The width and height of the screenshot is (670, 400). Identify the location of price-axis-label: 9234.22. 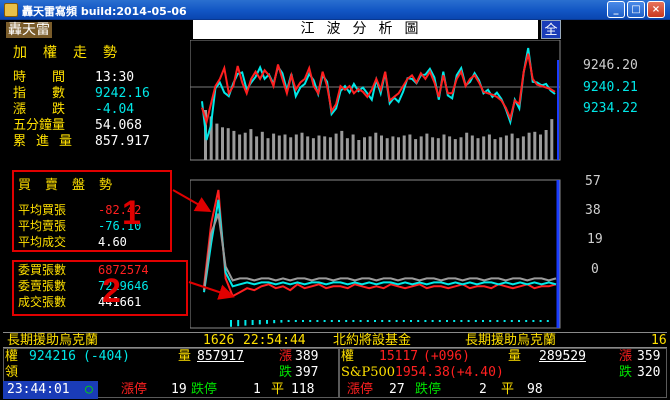
(610, 108).